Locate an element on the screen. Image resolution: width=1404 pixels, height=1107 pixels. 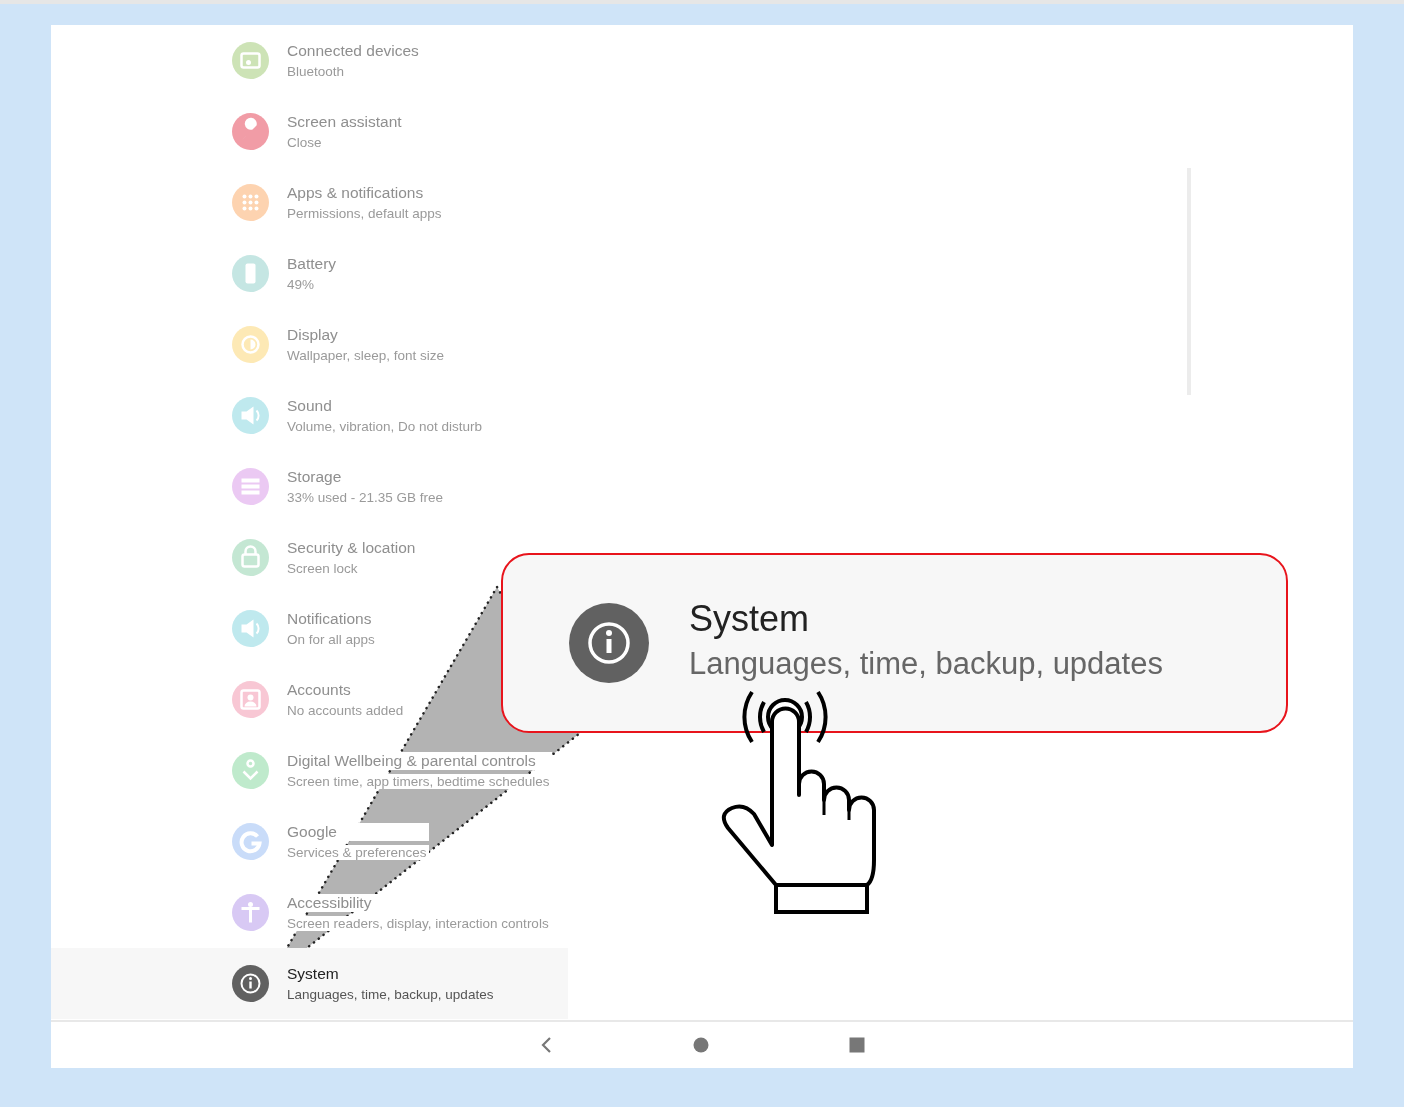
recents-icon is located at coordinates (857, 1045).